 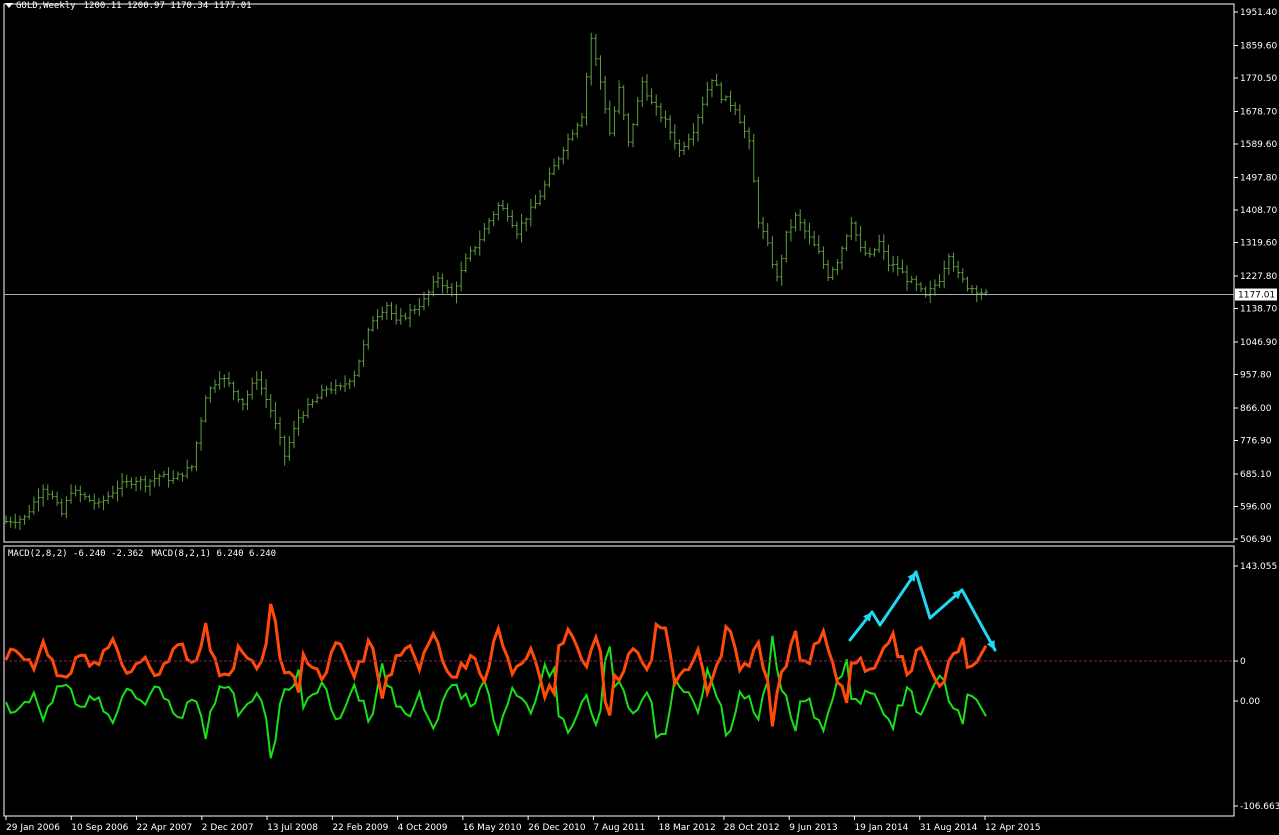 I want to click on current-price-label: 1177.01, so click(x=1256, y=296).